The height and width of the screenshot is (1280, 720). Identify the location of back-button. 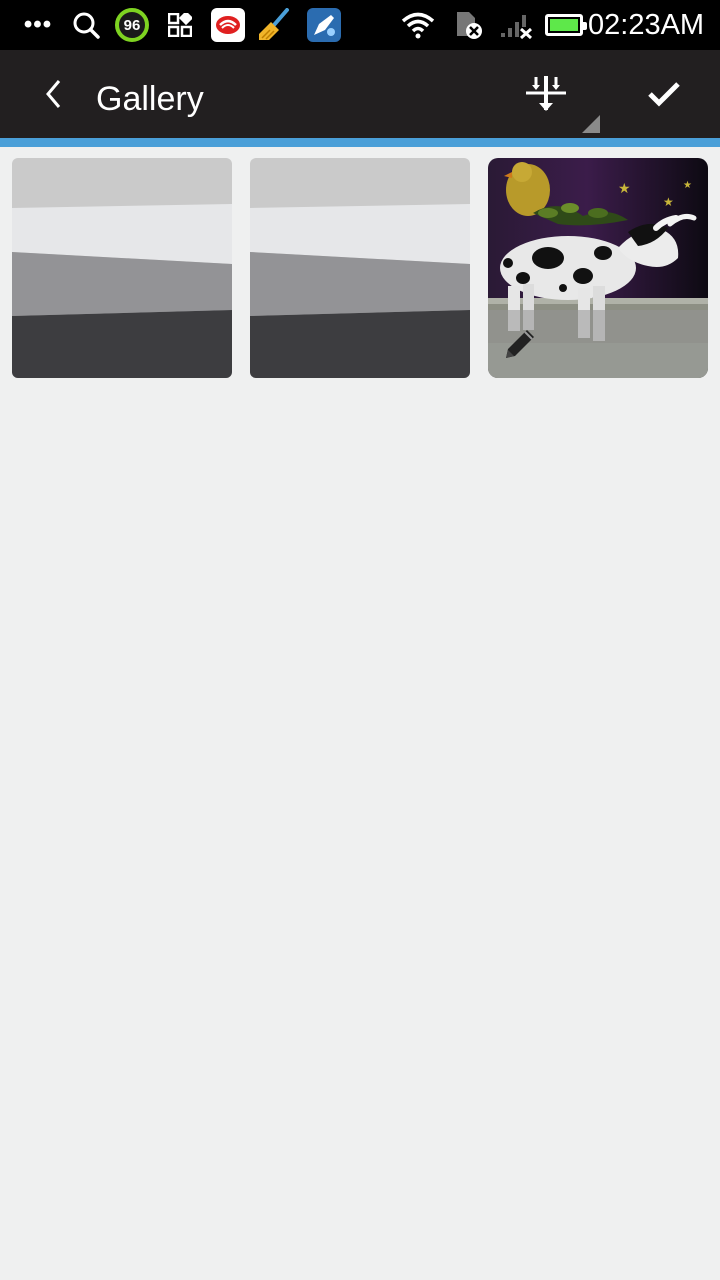
(54, 94).